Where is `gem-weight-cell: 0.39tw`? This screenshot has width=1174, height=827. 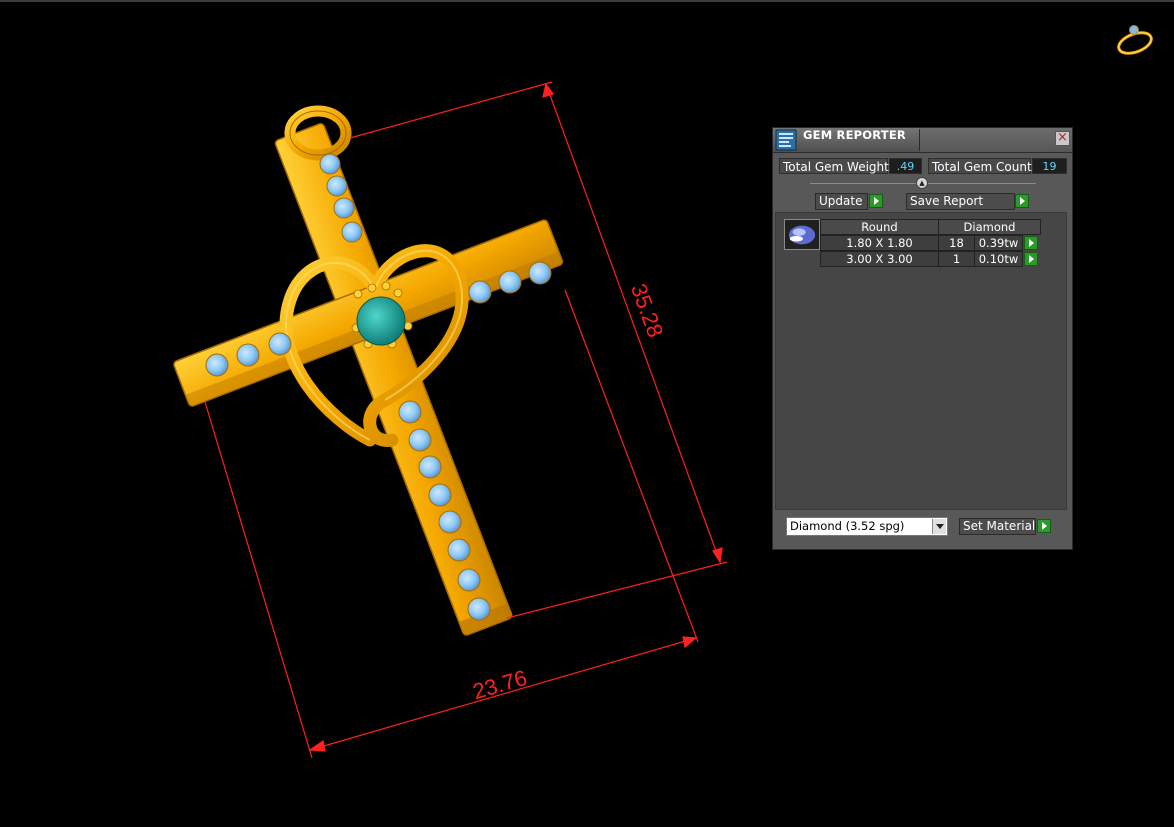 gem-weight-cell: 0.39tw is located at coordinates (998, 243).